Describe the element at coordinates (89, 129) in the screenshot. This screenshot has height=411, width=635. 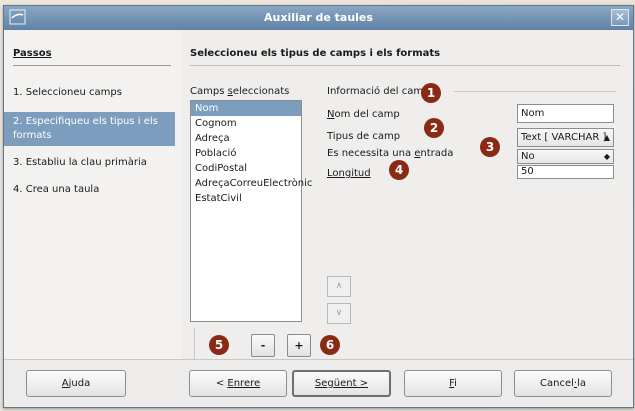
I see `step-field-types: 2. Especifiqueu els tipus i els formats` at that location.